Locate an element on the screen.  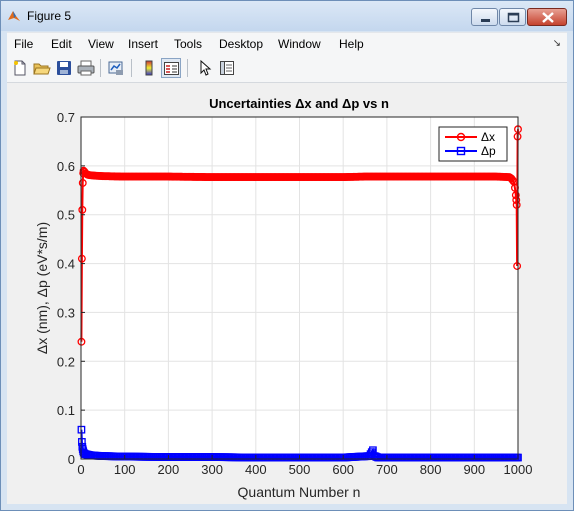
open-file-button is located at coordinates (42, 68).